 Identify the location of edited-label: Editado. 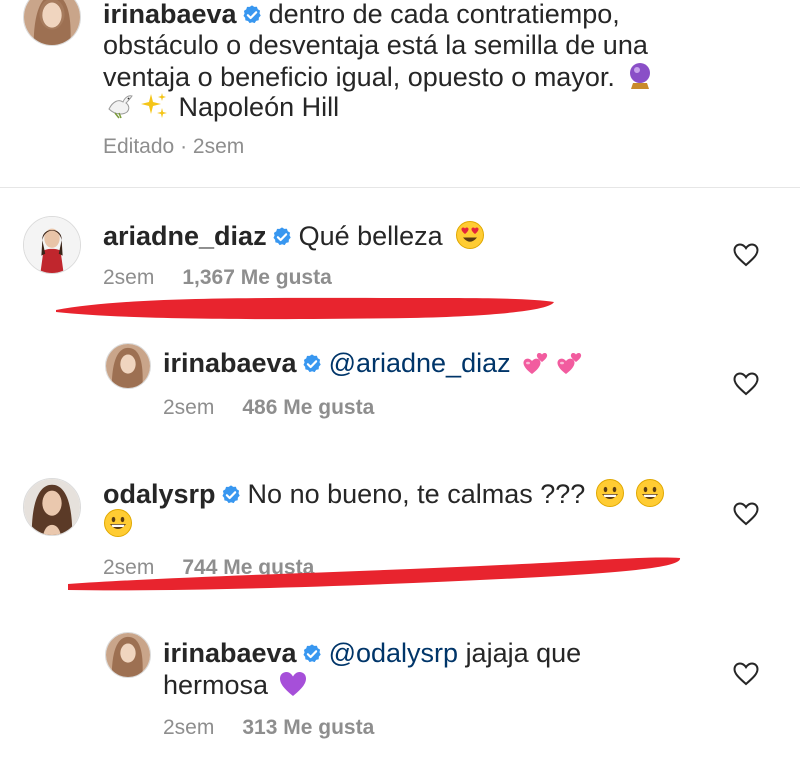
(139, 146).